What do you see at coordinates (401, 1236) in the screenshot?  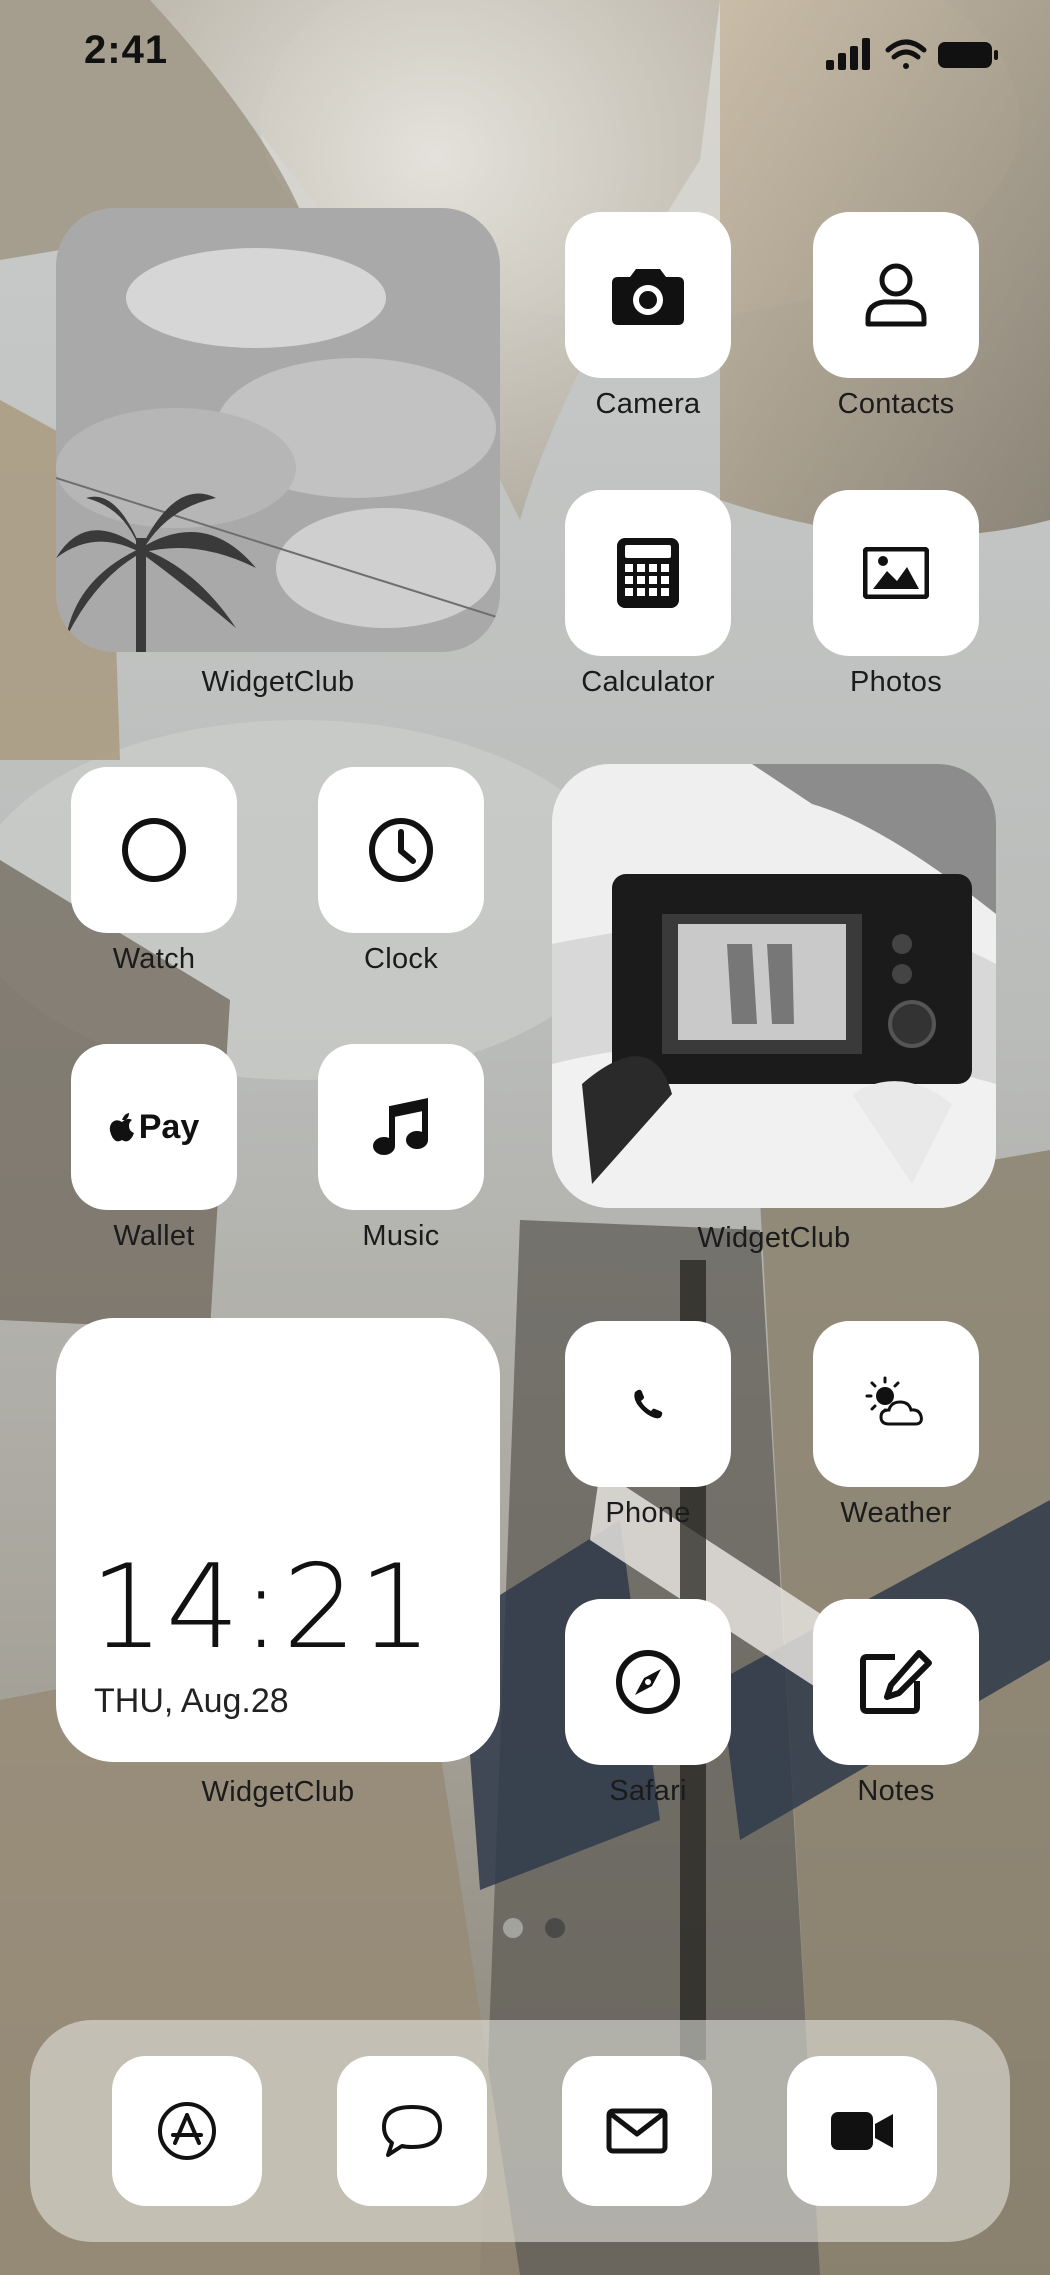 I see `app-label: Music` at bounding box center [401, 1236].